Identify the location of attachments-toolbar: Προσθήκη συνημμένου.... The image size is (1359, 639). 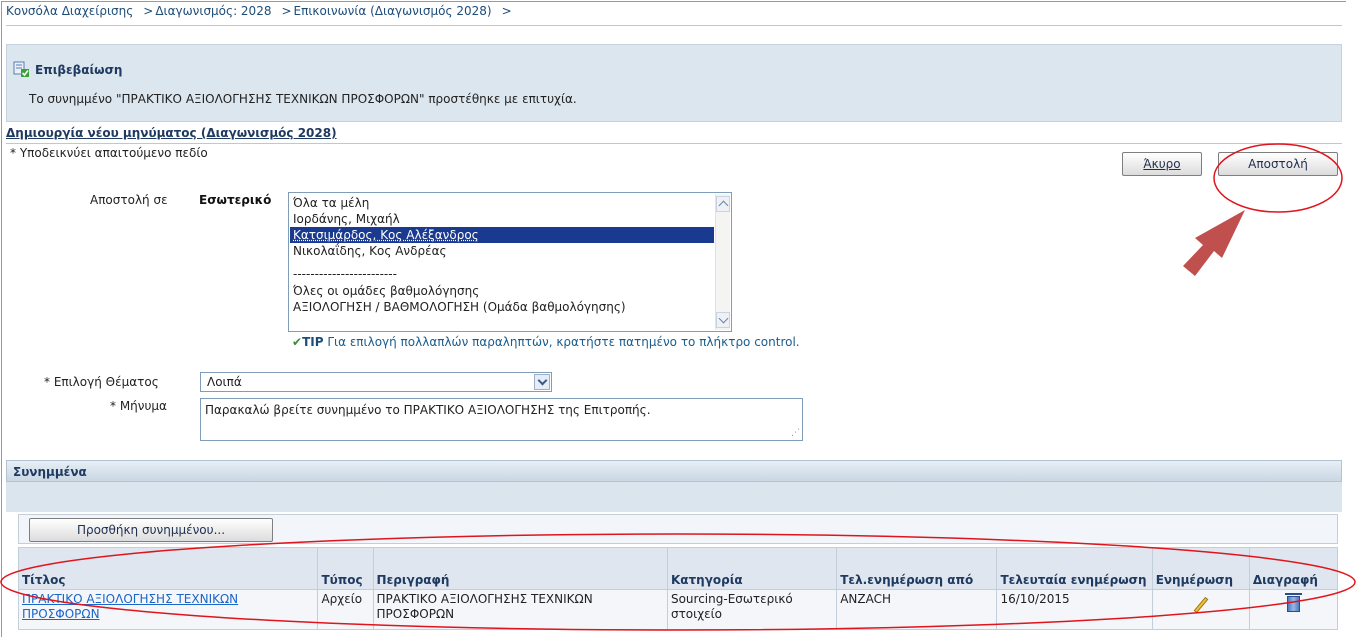
(678, 529).